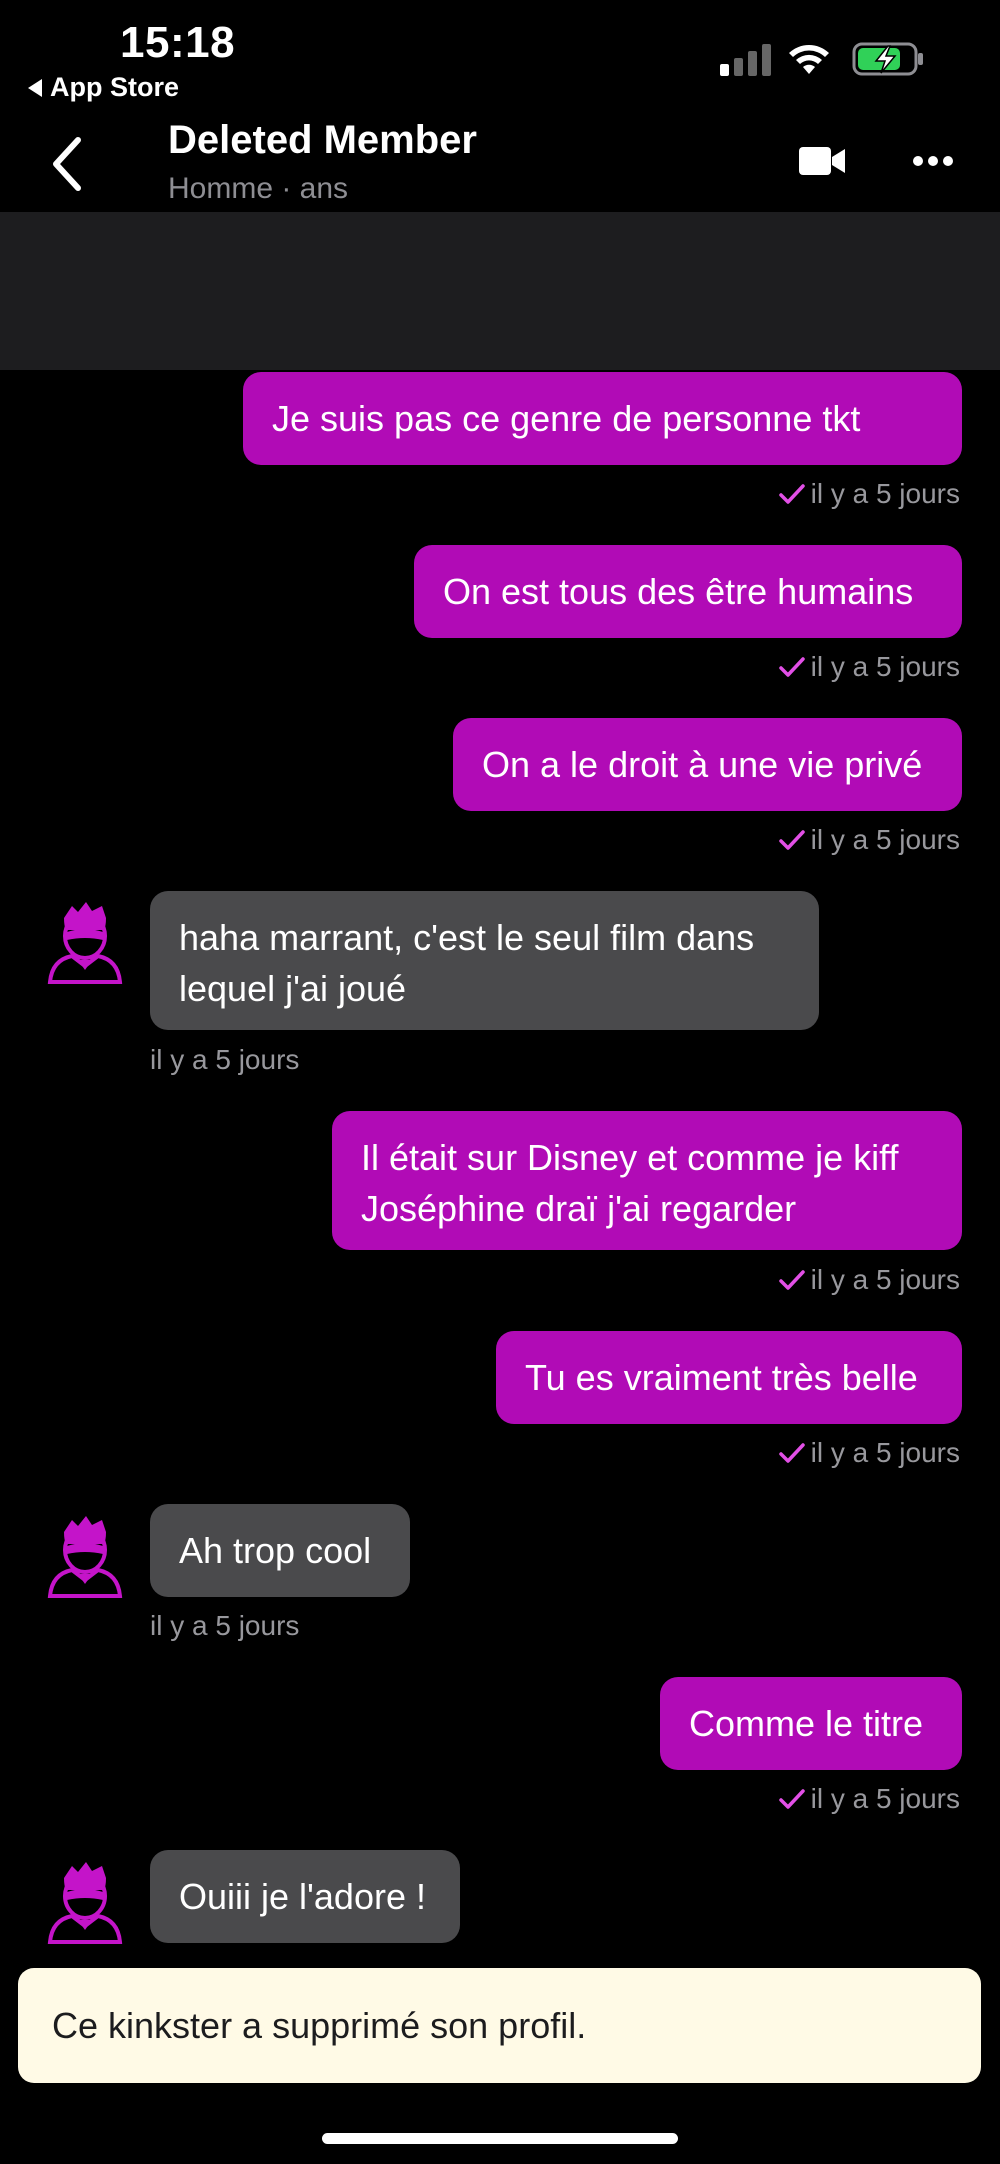  Describe the element at coordinates (500, 291) in the screenshot. I see `header-banner` at that location.